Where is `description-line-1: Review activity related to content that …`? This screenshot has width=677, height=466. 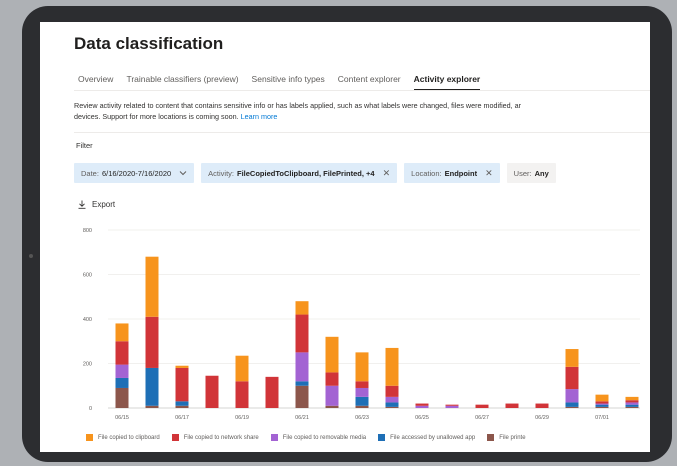
description-line-1: Review activity related to content that … is located at coordinates (298, 105).